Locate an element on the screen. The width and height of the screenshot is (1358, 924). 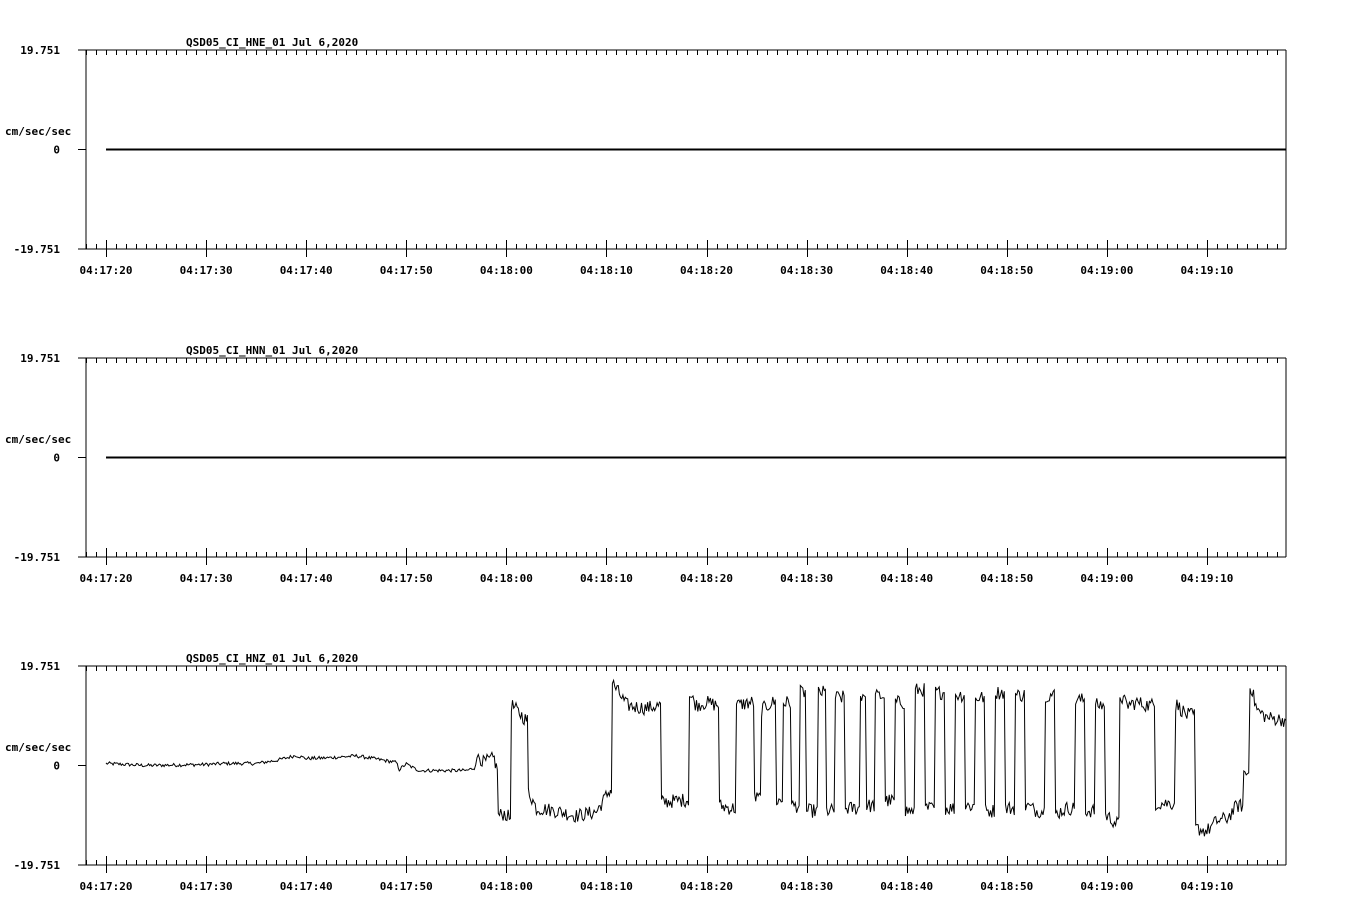
chart-title: QSD05_CI_HNN_01 Jul 6,2020 is located at coordinates (272, 350).